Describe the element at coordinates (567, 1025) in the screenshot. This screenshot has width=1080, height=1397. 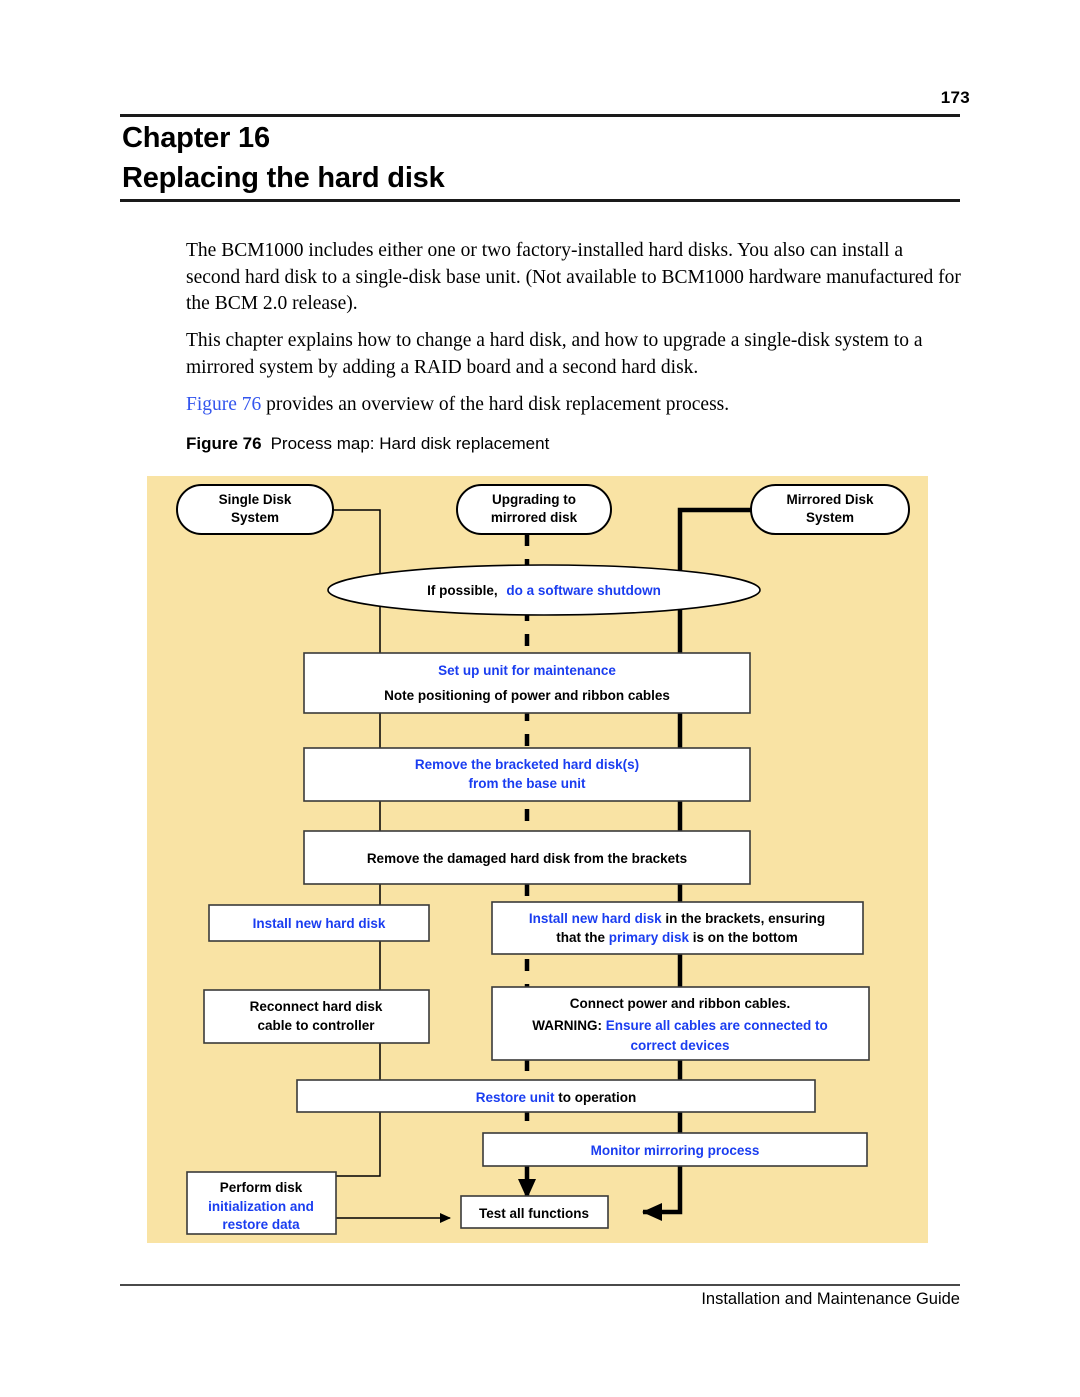
I see `warning-prefix: WARNING:` at that location.